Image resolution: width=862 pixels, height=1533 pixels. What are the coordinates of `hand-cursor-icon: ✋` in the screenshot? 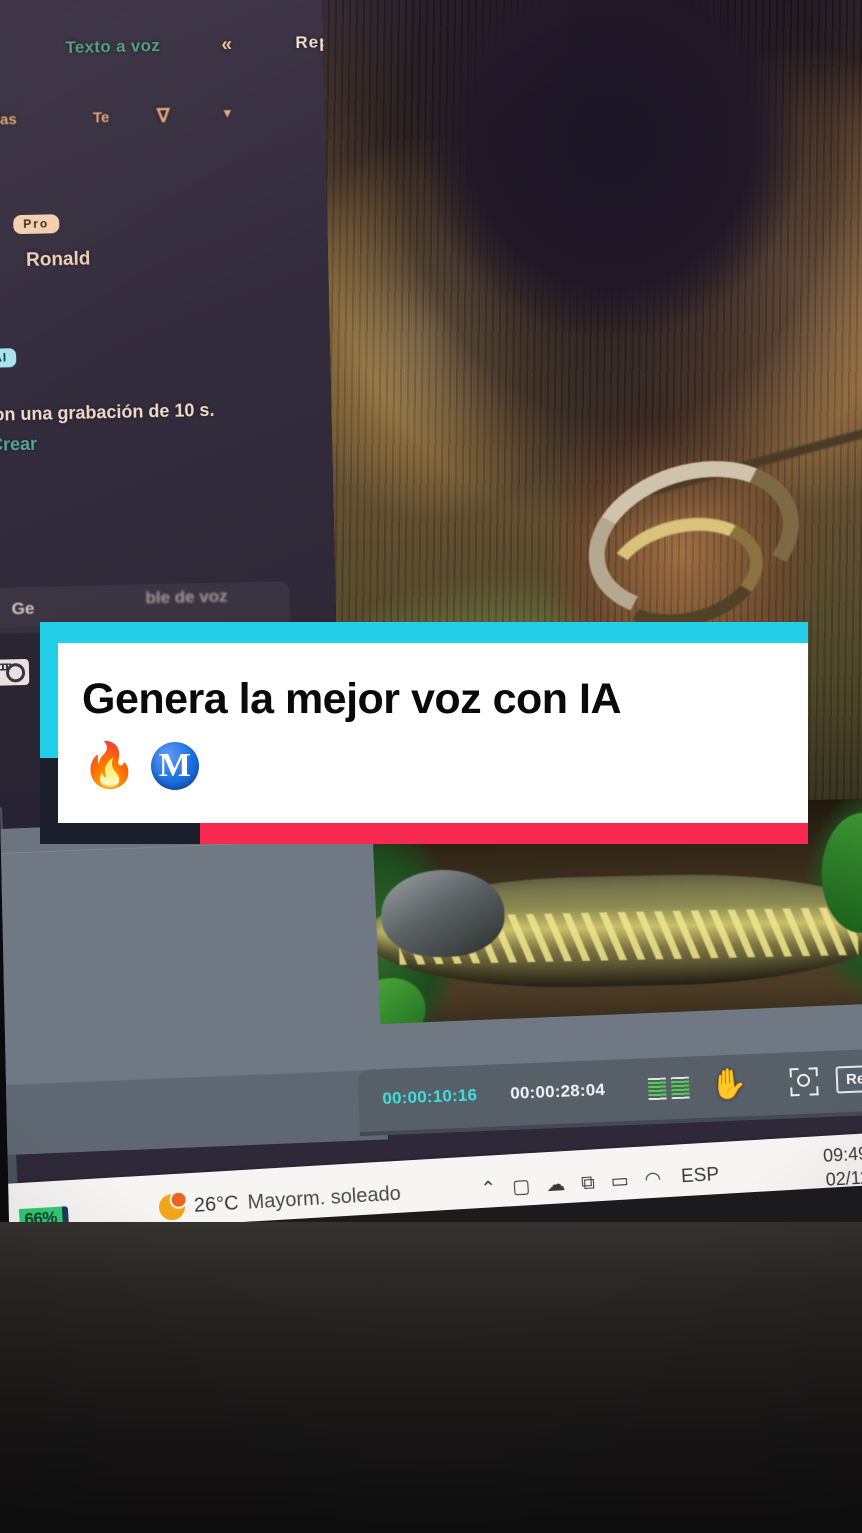 It's located at (729, 1084).